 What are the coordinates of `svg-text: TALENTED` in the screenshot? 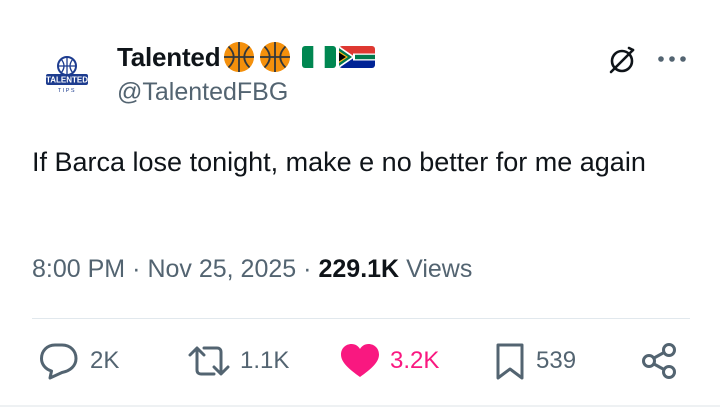 It's located at (67, 80).